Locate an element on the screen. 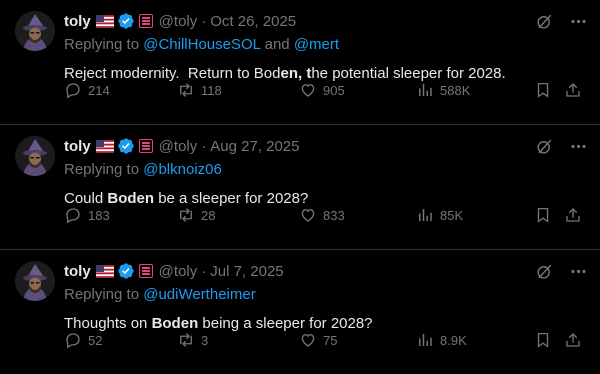  views-button: 588K is located at coordinates (443, 90).